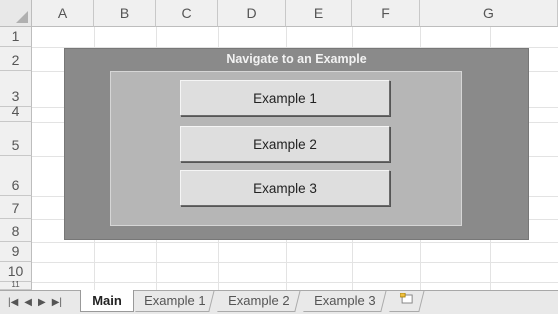 The width and height of the screenshot is (558, 314). Describe the element at coordinates (259, 301) in the screenshot. I see `tab-example-2: Example 2` at that location.